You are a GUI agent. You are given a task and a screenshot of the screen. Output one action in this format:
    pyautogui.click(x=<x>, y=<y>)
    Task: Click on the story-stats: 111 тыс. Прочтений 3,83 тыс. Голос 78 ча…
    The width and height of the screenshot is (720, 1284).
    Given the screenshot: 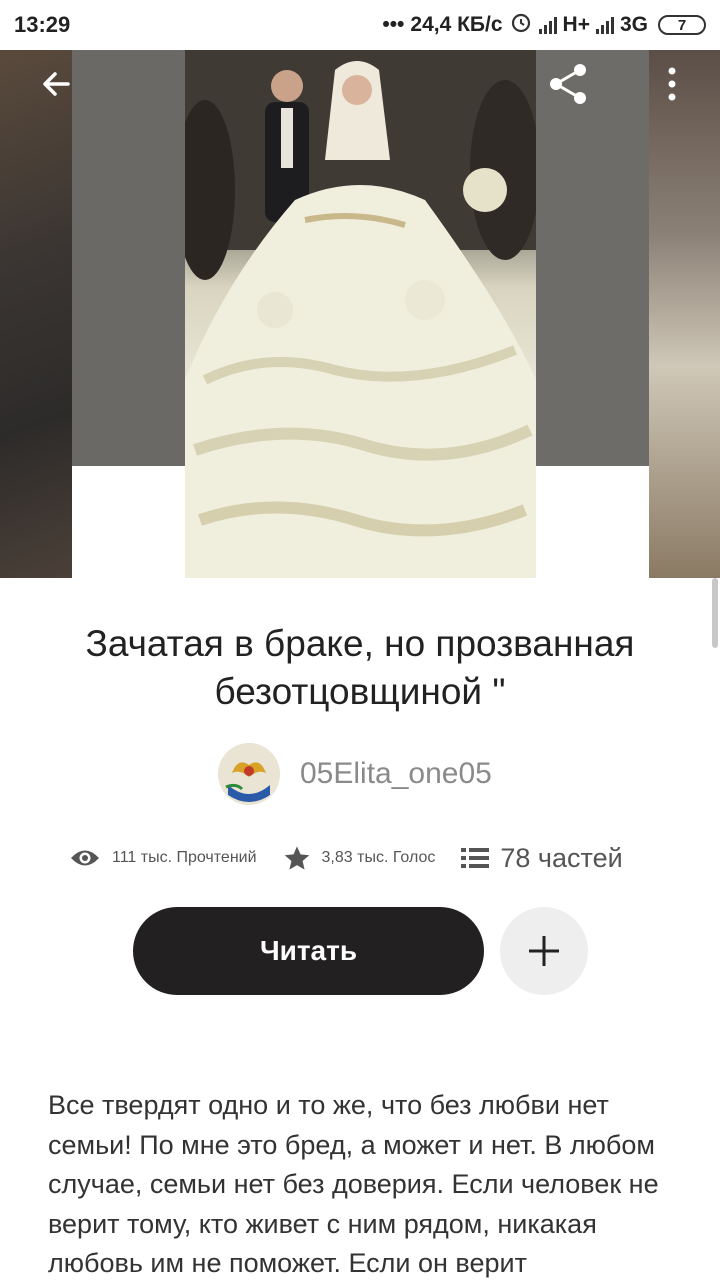 What is the action you would take?
    pyautogui.click(x=346, y=858)
    